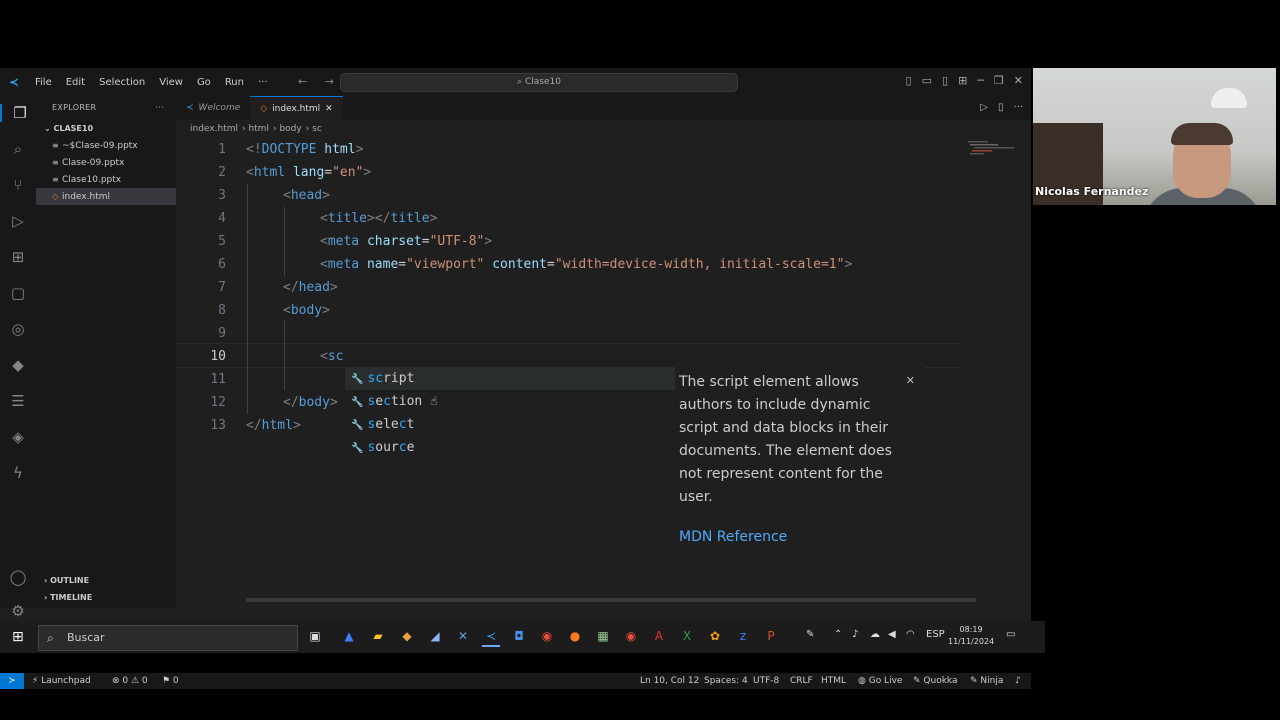 This screenshot has height=720, width=1280. I want to click on close-details-icon: ✕, so click(910, 380).